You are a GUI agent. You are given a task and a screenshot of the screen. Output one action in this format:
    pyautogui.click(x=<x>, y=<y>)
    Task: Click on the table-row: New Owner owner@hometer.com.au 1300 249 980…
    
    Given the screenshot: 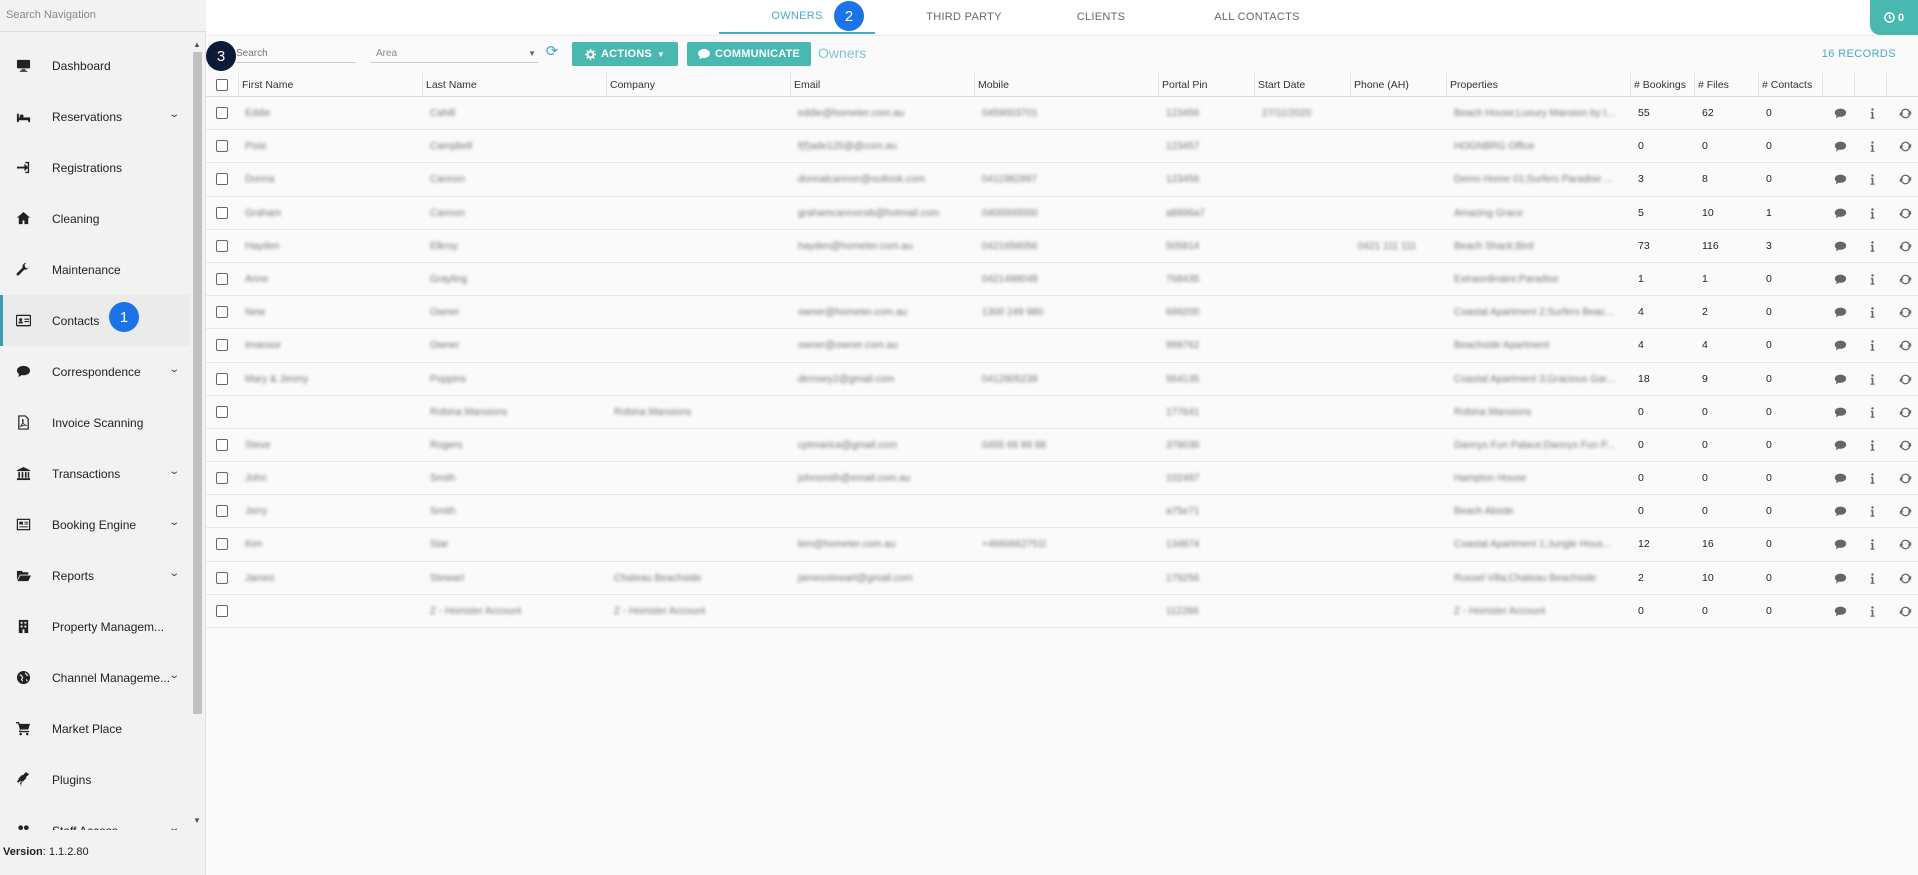 What is the action you would take?
    pyautogui.click(x=1062, y=313)
    